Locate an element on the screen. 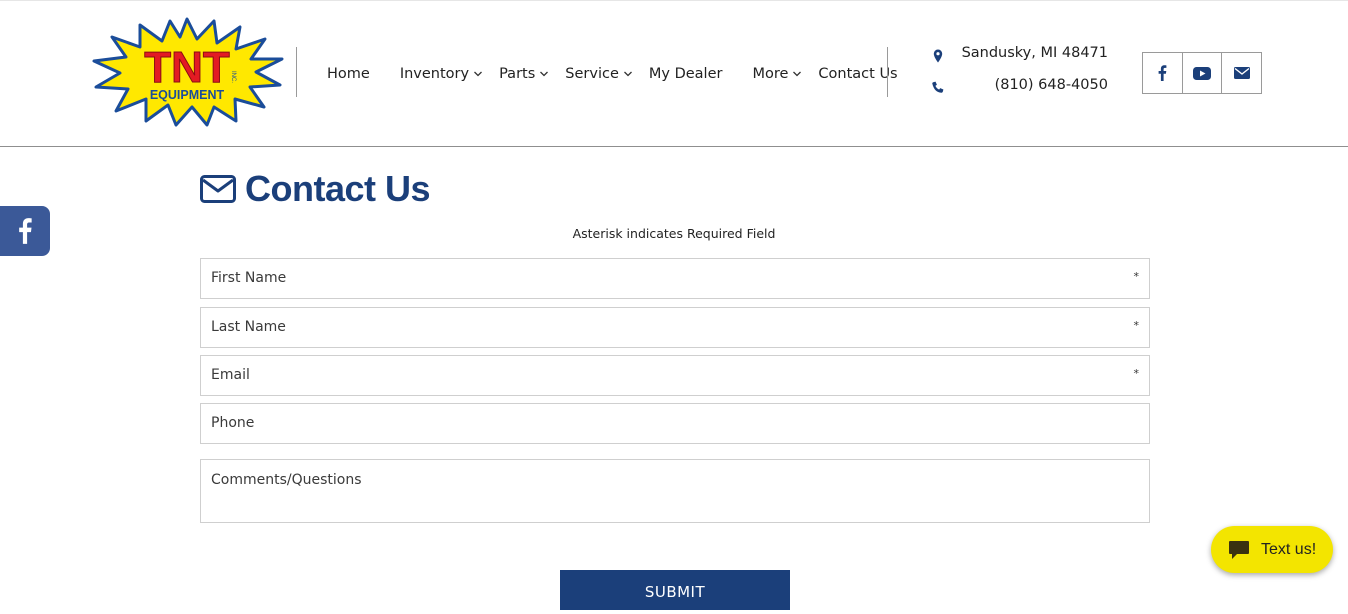  nav-contact-us: Contact Us is located at coordinates (857, 74).